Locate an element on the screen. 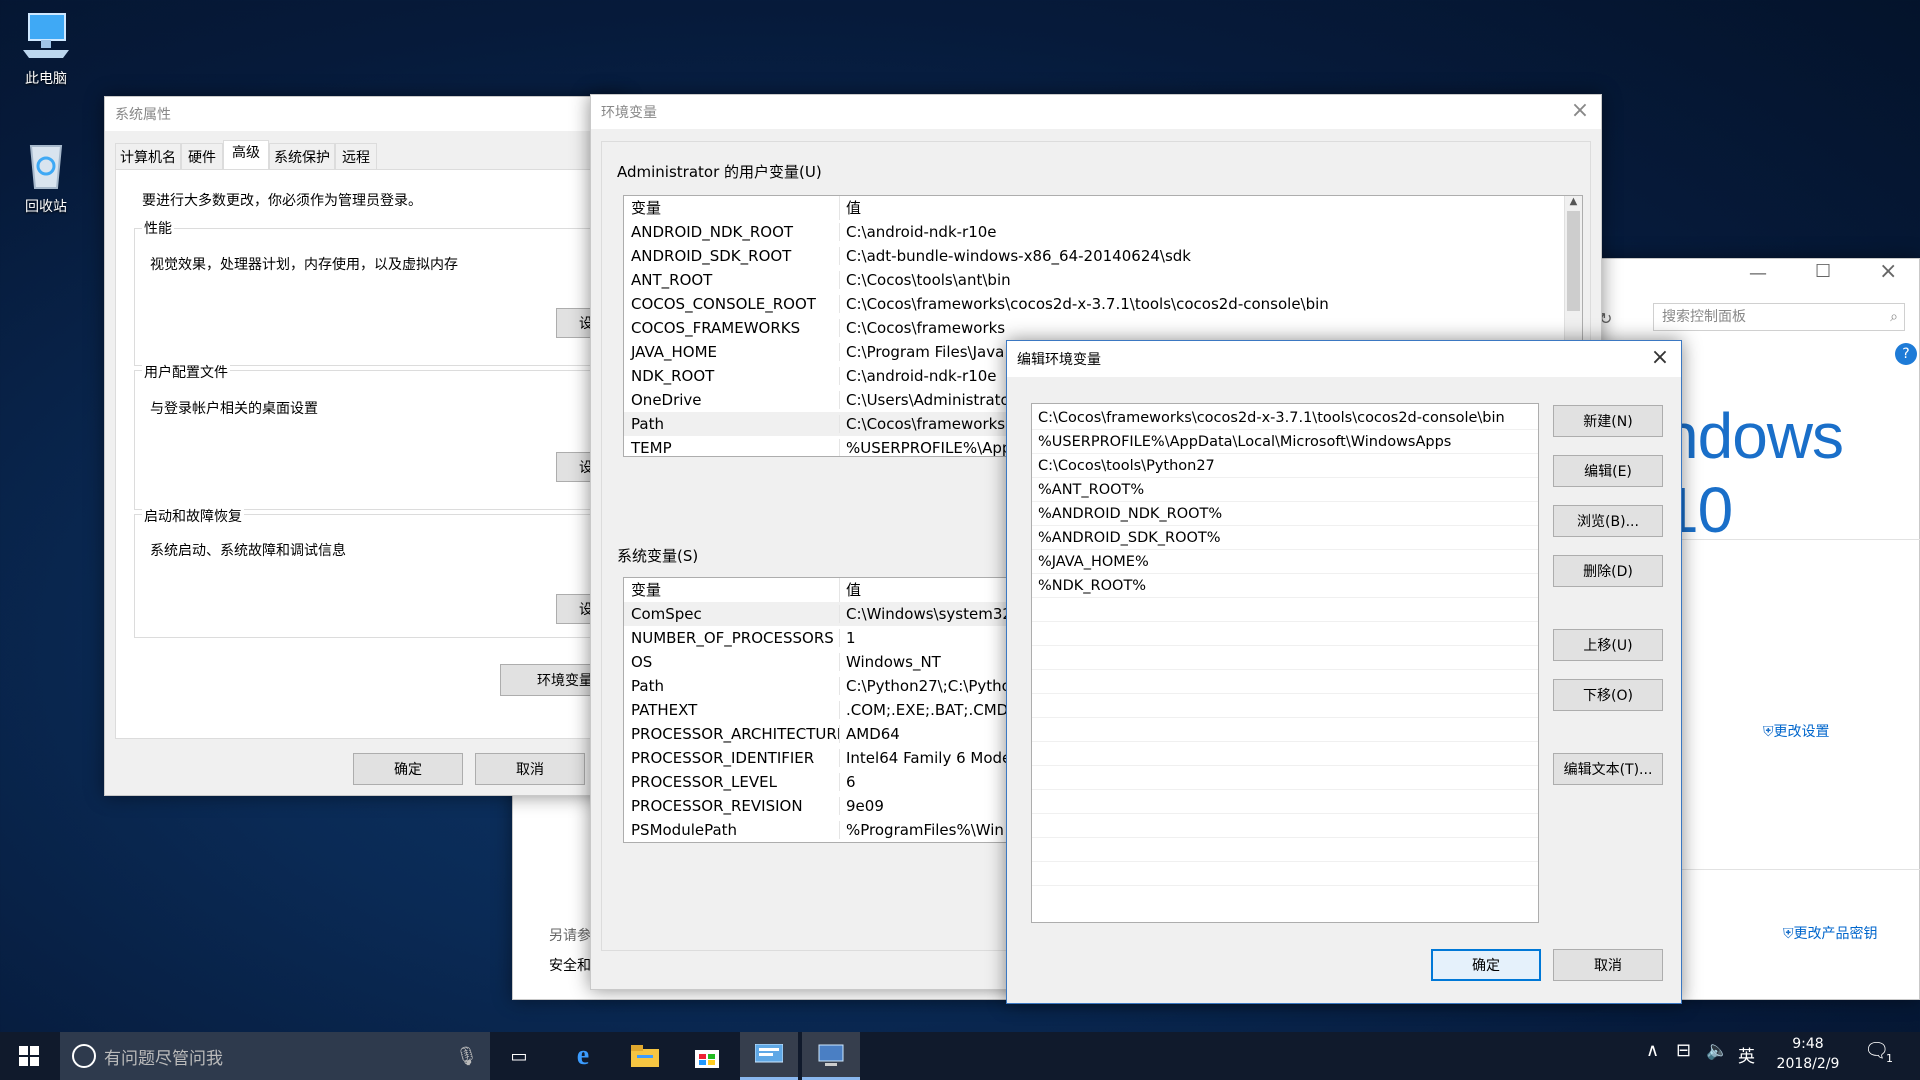 This screenshot has height=1080, width=1920. notification-count: 1 is located at coordinates (1889, 1058).